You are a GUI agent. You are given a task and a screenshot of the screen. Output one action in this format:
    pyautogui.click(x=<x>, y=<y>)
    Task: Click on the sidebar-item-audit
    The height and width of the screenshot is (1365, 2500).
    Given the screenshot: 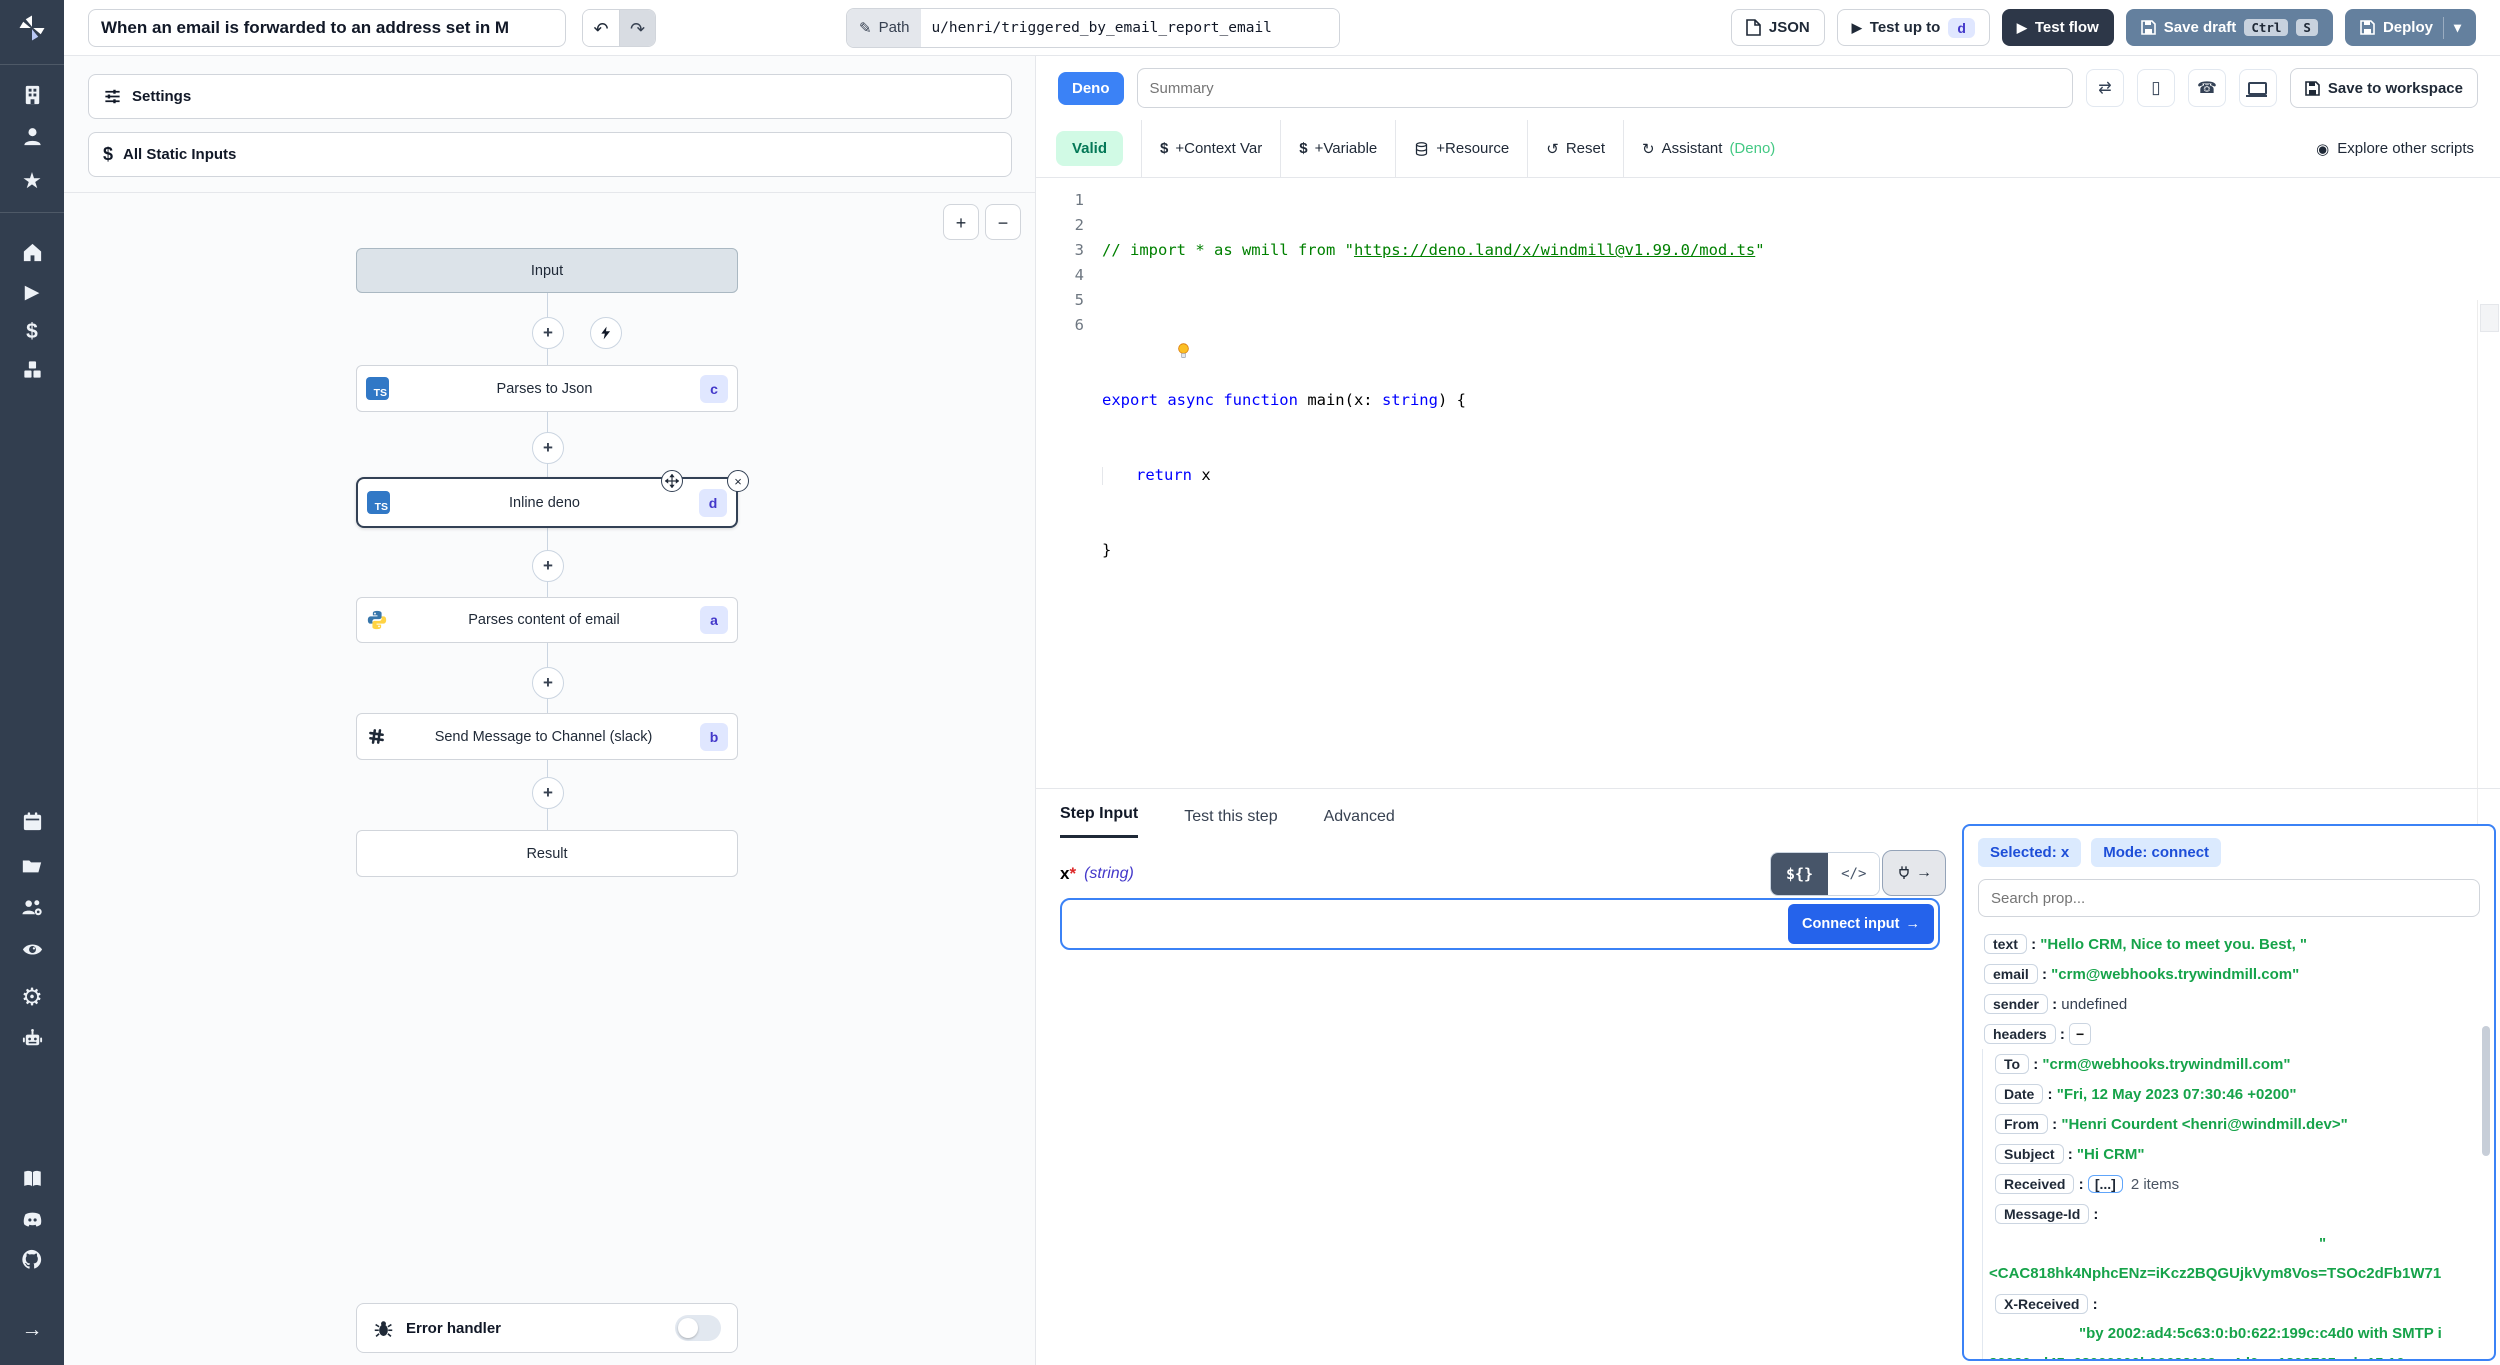 What is the action you would take?
    pyautogui.click(x=32, y=949)
    